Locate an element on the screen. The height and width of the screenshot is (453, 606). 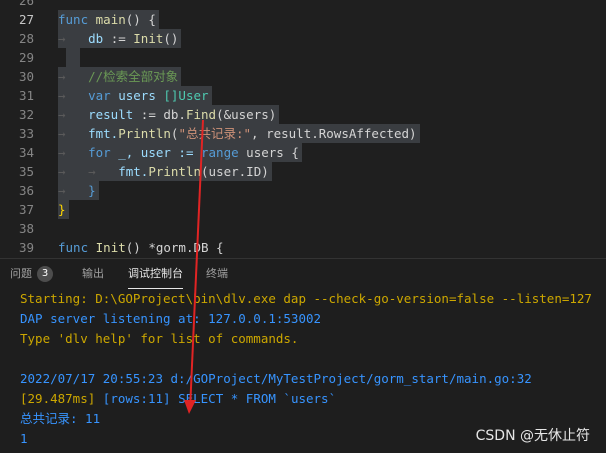
console-line: 总共记录: 11 is located at coordinates (60, 418).